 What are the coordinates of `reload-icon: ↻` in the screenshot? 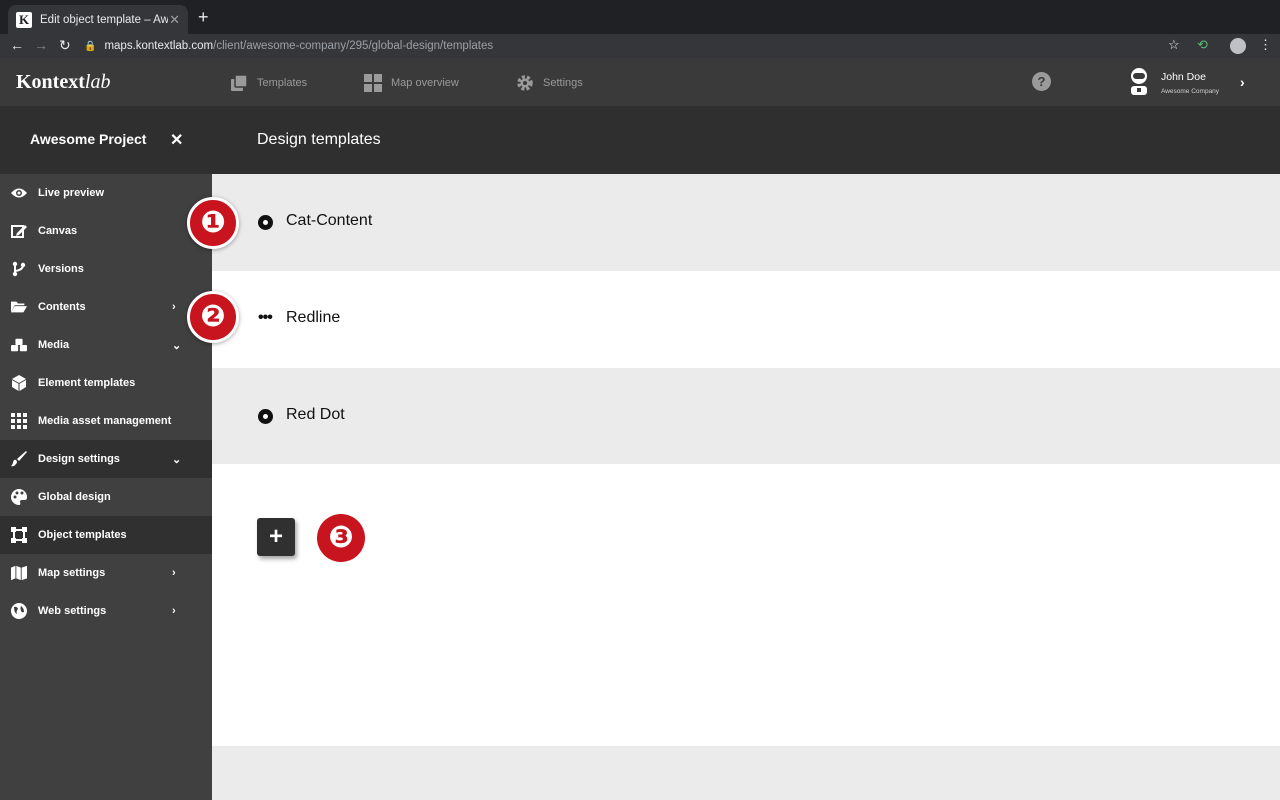 It's located at (65, 45).